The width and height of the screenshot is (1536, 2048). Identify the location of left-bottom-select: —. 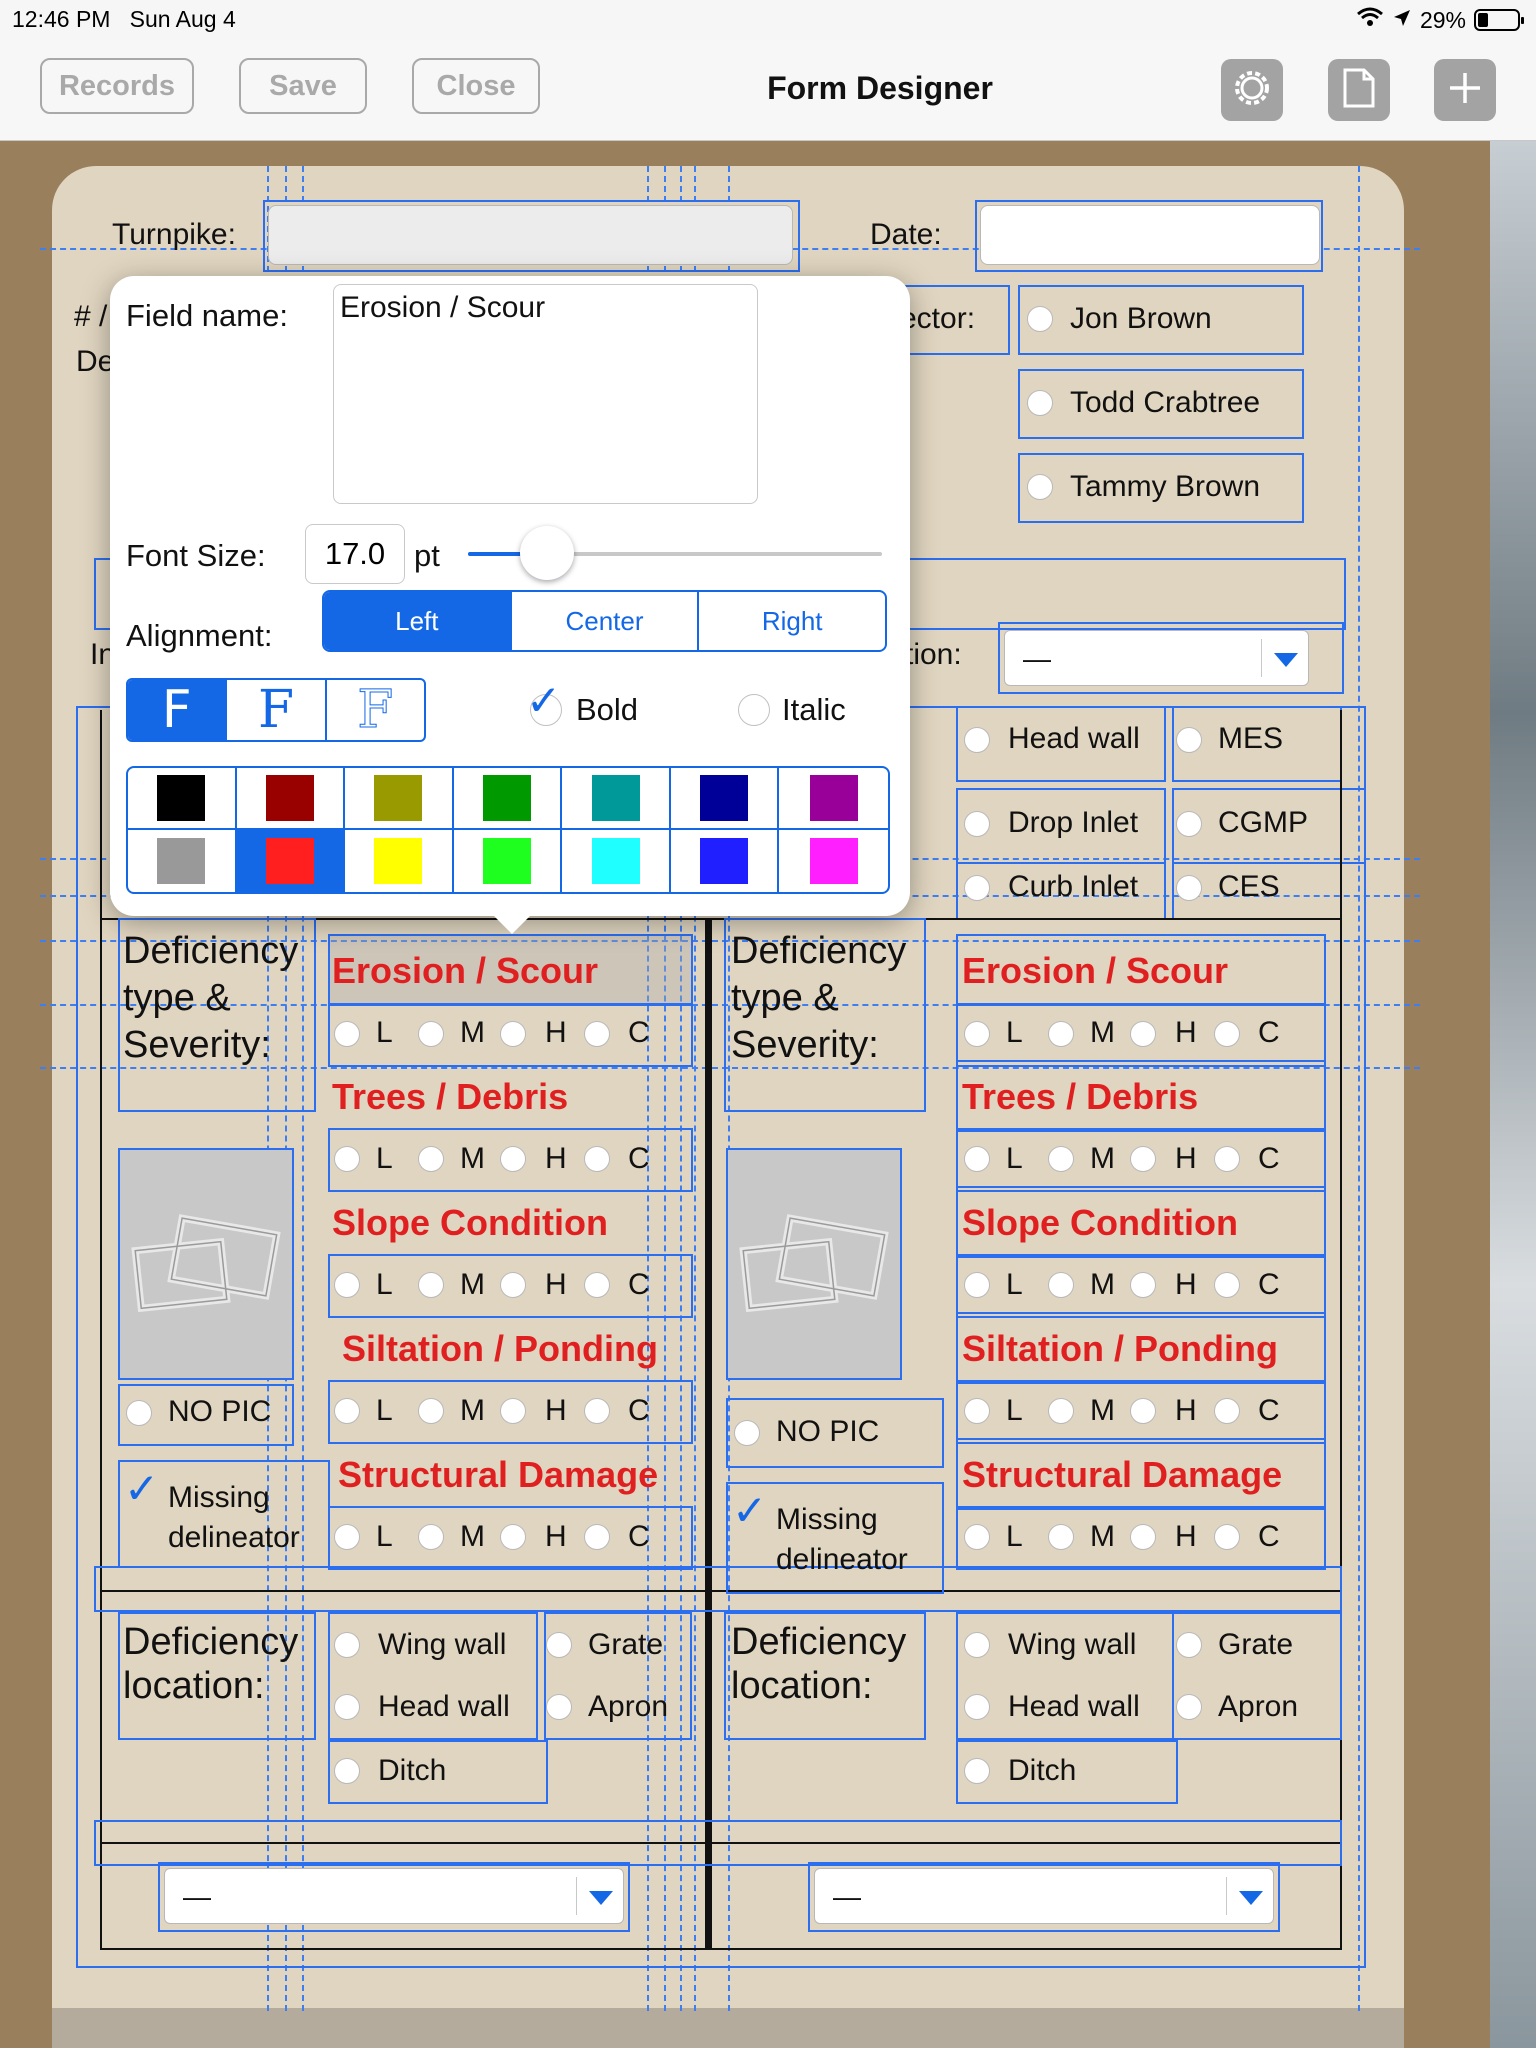
(394, 1896).